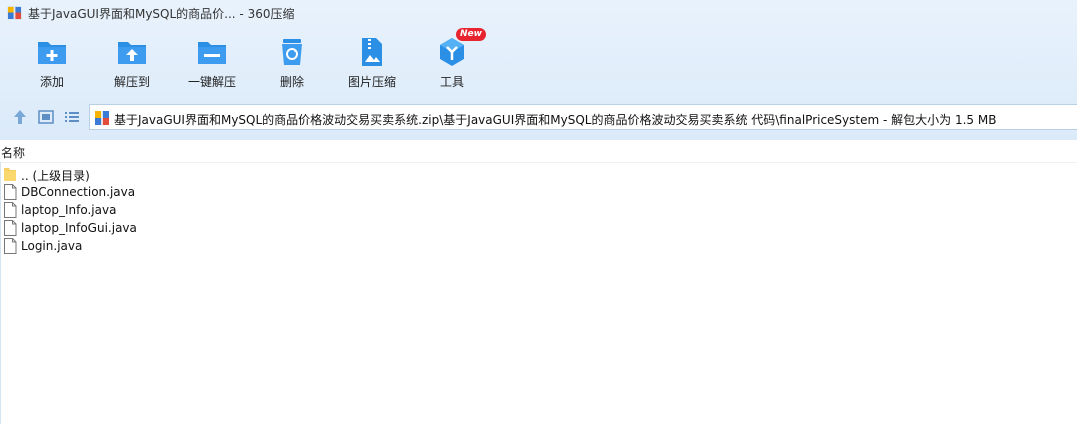 The image size is (1077, 424). What do you see at coordinates (10, 174) in the screenshot?
I see `folder-icon` at bounding box center [10, 174].